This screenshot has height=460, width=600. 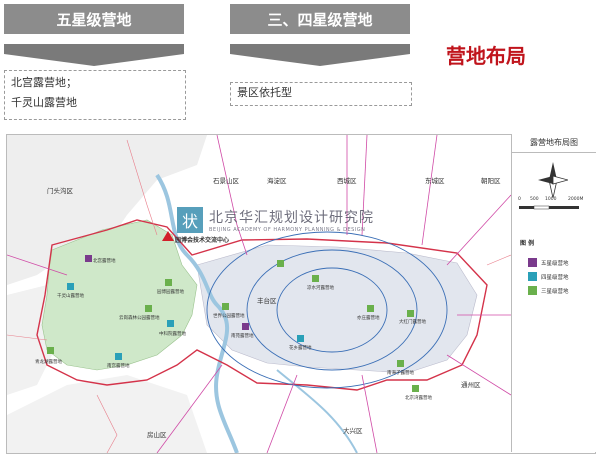 What do you see at coordinates (139, 318) in the screenshot?
I see `site-label: 云岗森林公园露营地` at bounding box center [139, 318].